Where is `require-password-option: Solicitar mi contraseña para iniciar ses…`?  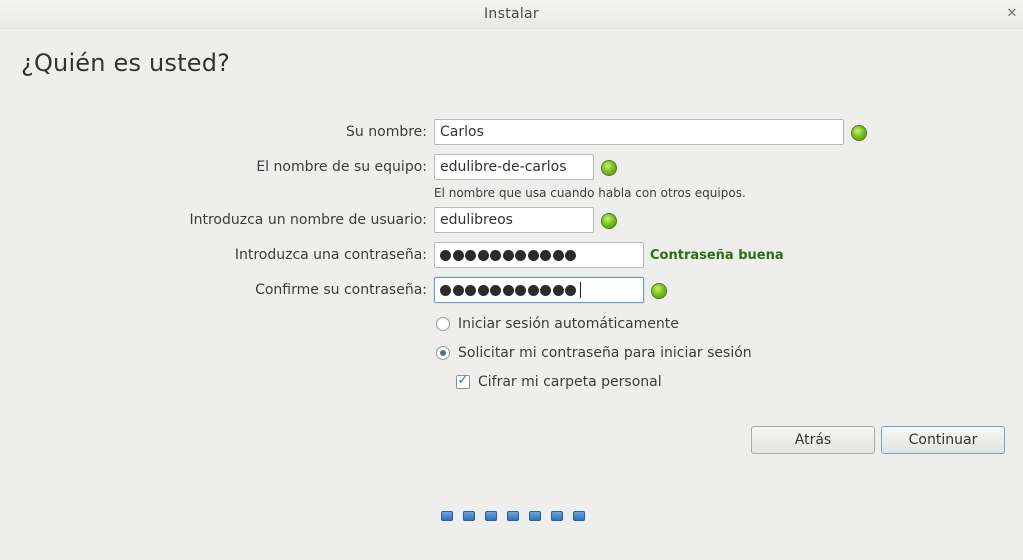 require-password-option: Solicitar mi contraseña para iniciar ses… is located at coordinates (594, 353).